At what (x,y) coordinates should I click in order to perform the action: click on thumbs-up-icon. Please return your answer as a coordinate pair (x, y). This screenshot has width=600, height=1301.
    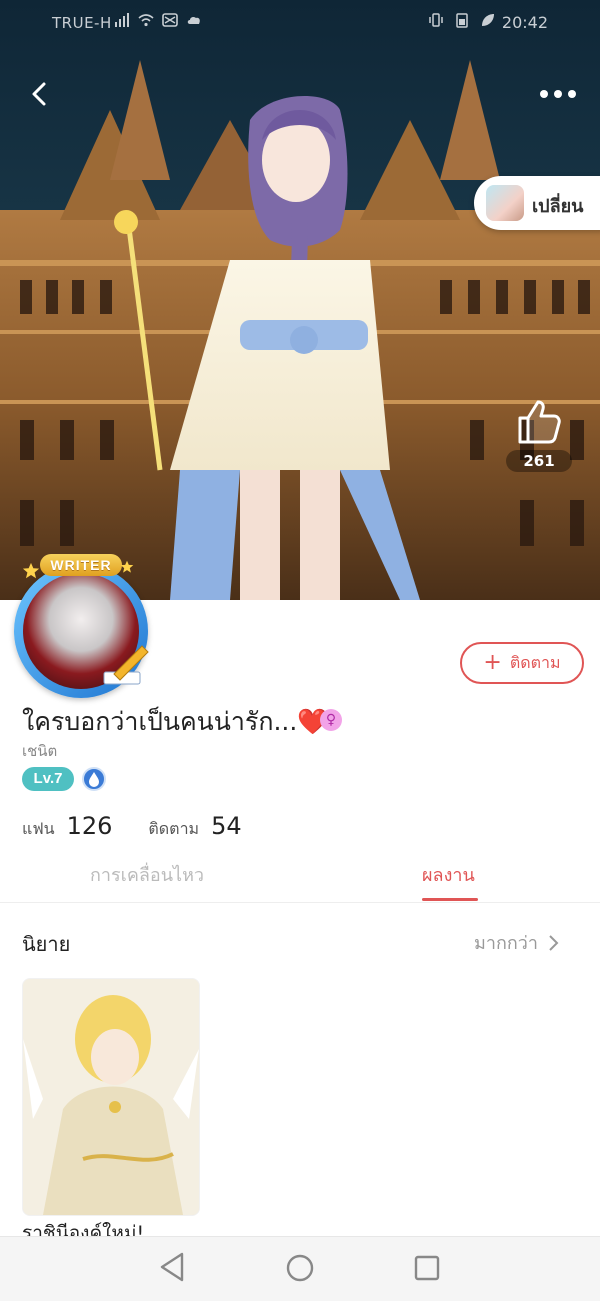
    Looking at the image, I should click on (538, 422).